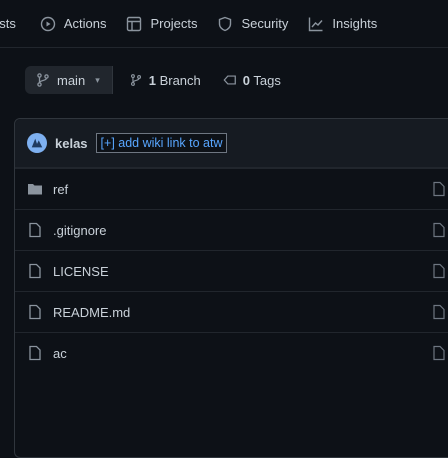 This screenshot has width=448, height=458. Describe the element at coordinates (316, 24) in the screenshot. I see `graph-icon` at that location.